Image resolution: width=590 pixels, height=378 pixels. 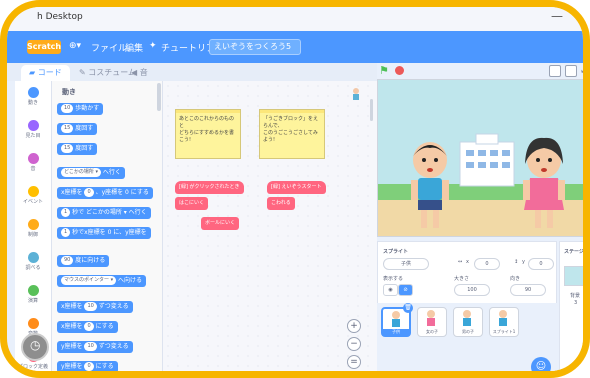 What do you see at coordinates (209, 187) in the screenshot?
I see `event-block-1: [緑] がクリックされたとき` at bounding box center [209, 187].